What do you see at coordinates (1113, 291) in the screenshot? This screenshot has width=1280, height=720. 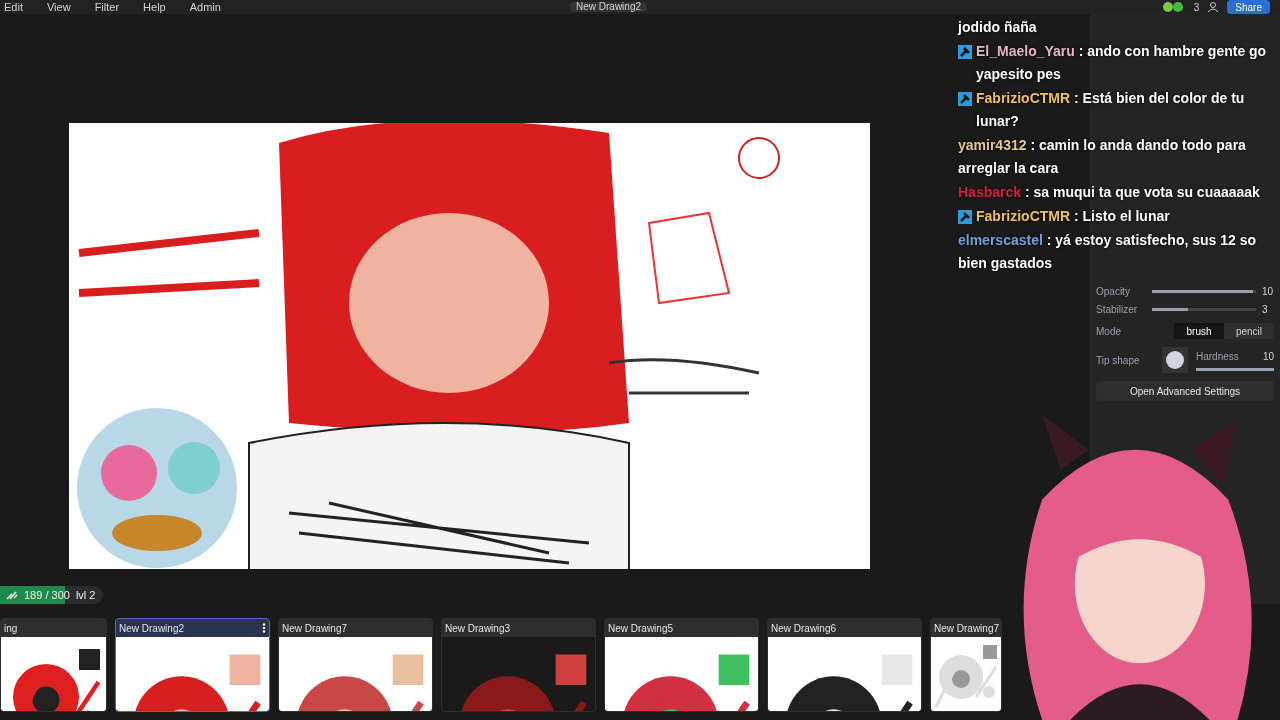 I see `slider-label: Opacity` at bounding box center [1113, 291].